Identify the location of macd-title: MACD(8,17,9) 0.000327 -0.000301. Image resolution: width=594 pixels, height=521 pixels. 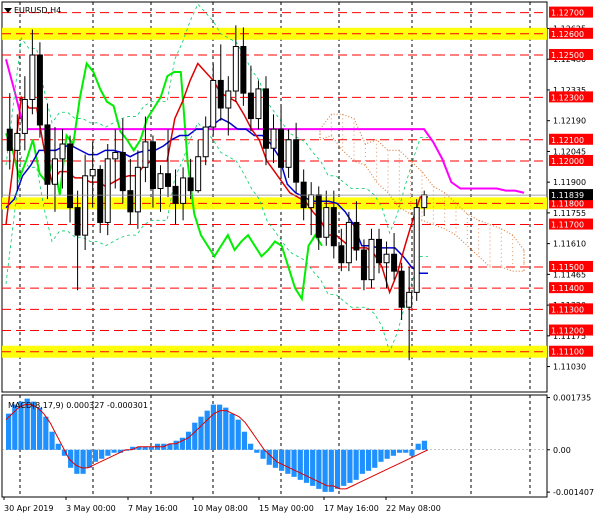
(78, 405).